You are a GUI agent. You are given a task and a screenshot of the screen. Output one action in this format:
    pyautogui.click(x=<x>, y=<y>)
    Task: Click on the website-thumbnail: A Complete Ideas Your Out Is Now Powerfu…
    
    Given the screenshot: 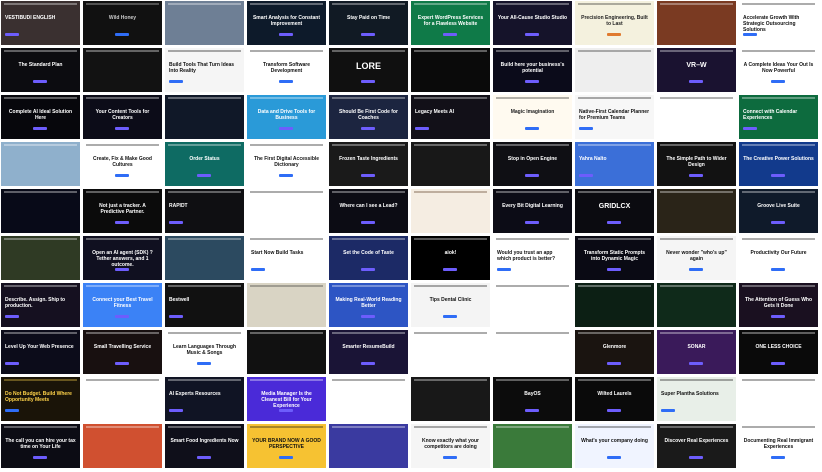 What is the action you would take?
    pyautogui.click(x=778, y=70)
    